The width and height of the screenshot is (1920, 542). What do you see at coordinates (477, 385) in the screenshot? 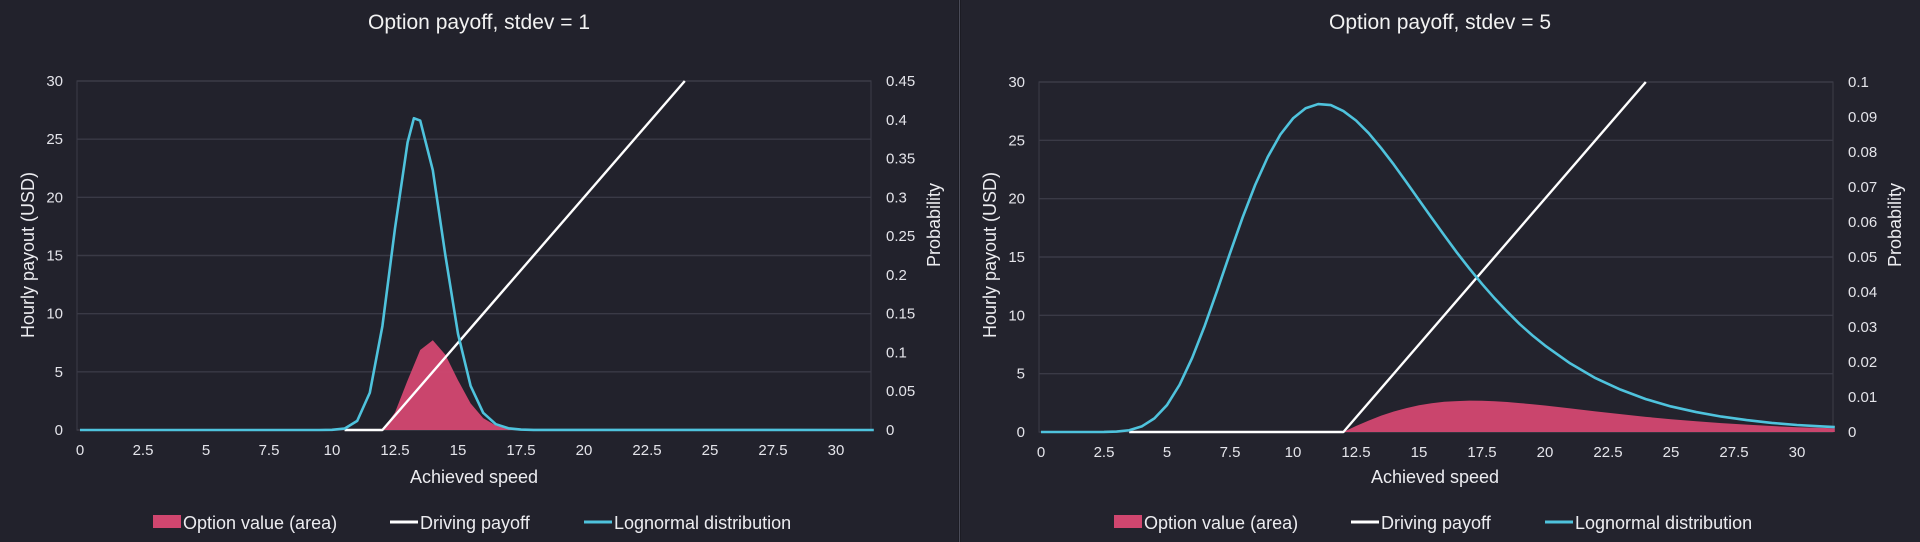
I see `option-value-area` at bounding box center [477, 385].